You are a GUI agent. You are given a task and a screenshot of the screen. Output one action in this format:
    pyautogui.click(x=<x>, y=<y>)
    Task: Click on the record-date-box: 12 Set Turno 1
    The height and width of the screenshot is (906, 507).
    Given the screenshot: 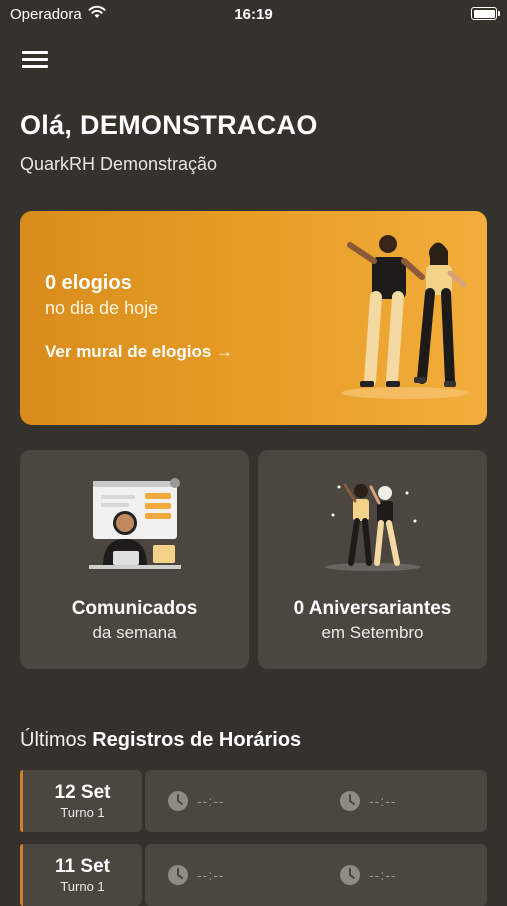 What is the action you would take?
    pyautogui.click(x=81, y=801)
    